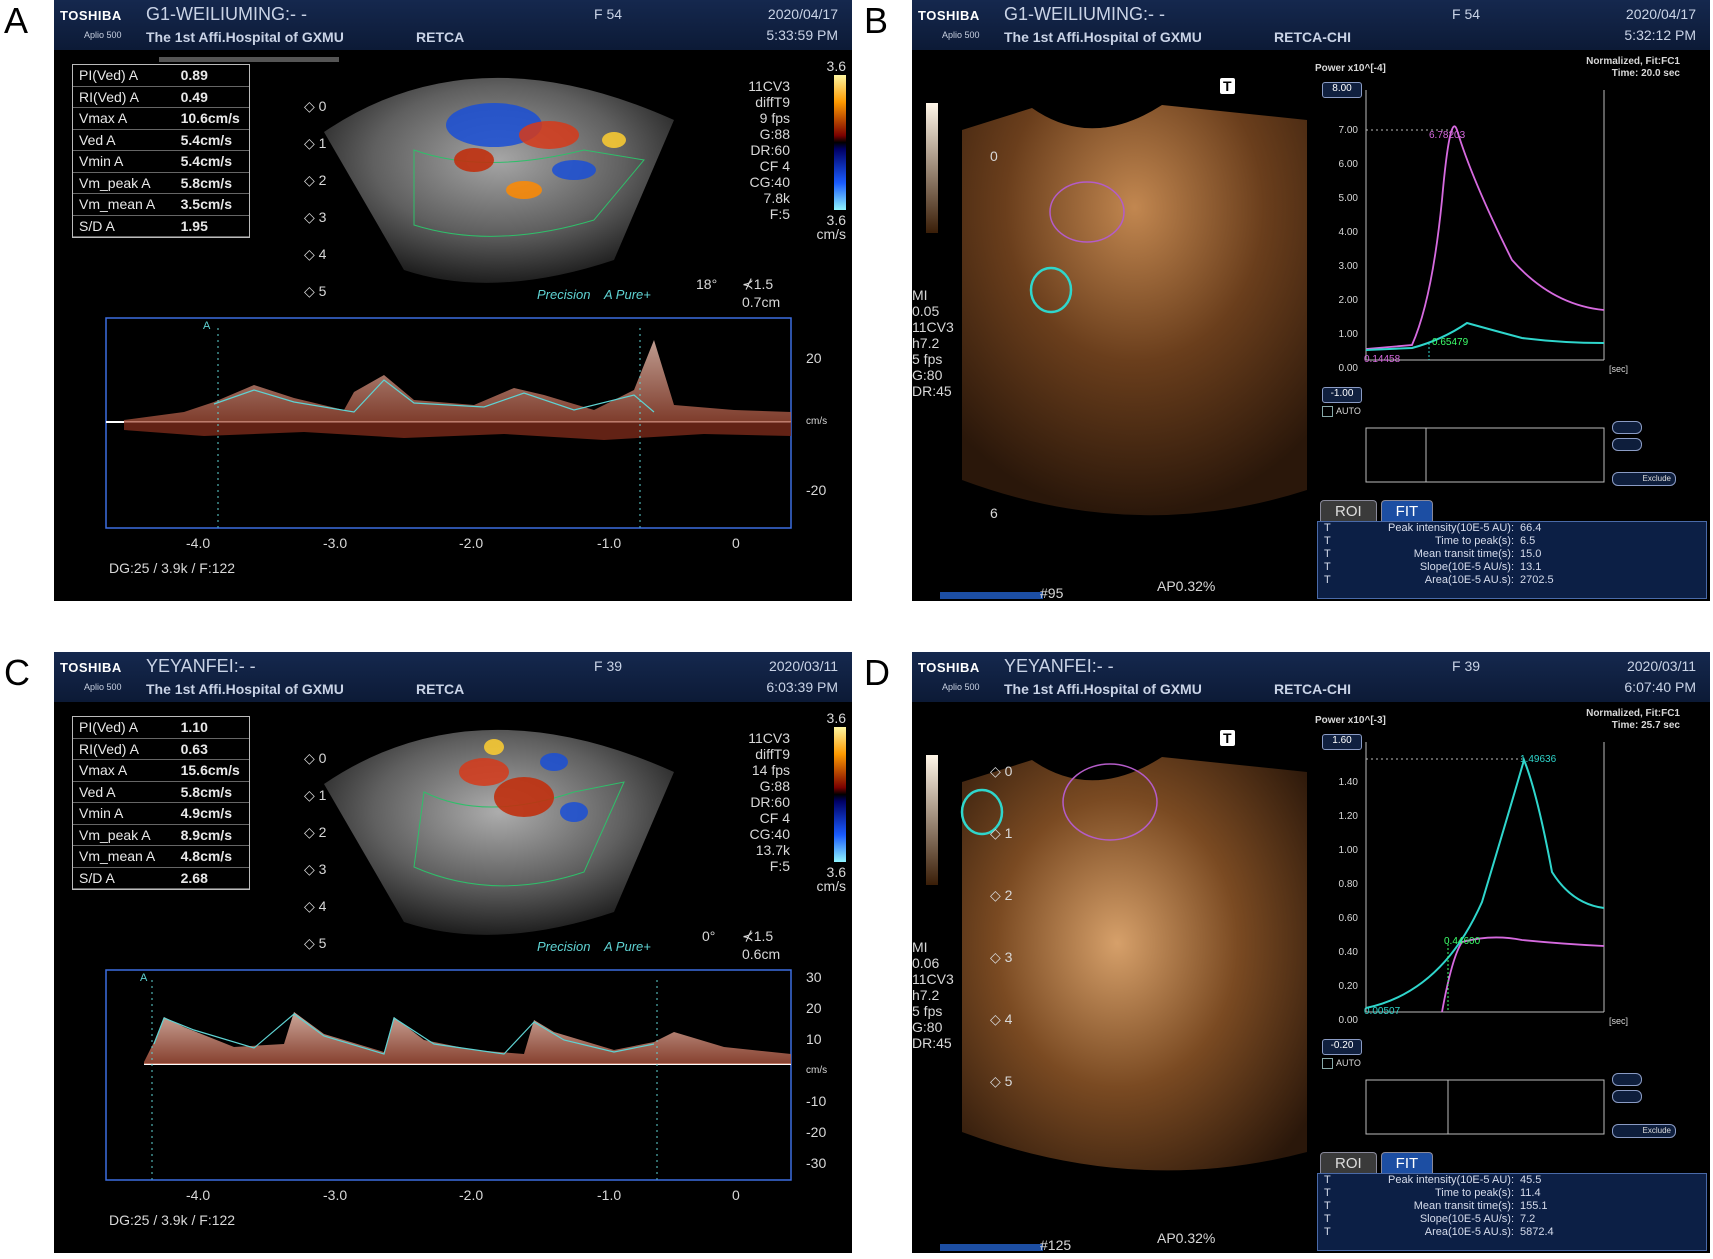 This screenshot has height=1259, width=1713. Describe the element at coordinates (161, 771) in the screenshot. I see `measurement-row: Vmax A 15.6cm/s` at that location.